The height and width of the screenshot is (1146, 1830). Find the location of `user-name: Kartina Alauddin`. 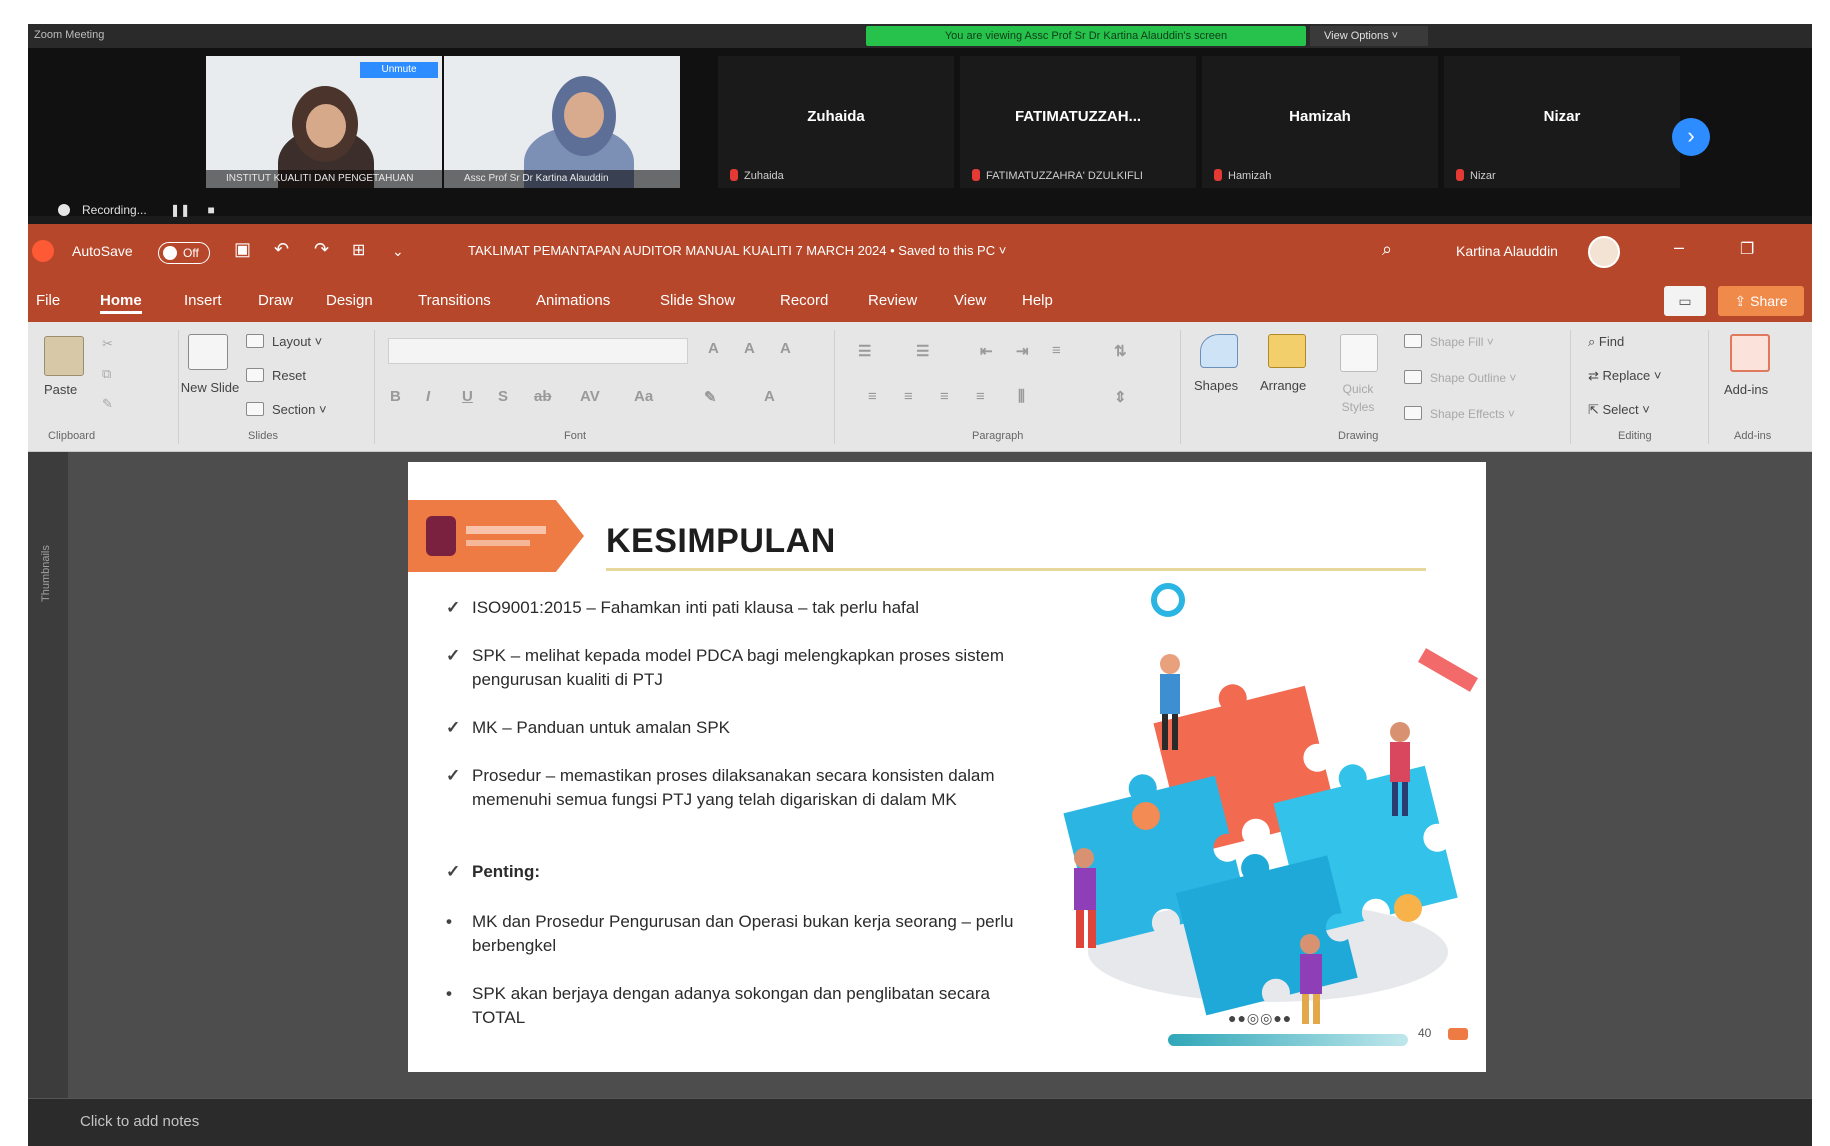

user-name: Kartina Alauddin is located at coordinates (1507, 251).